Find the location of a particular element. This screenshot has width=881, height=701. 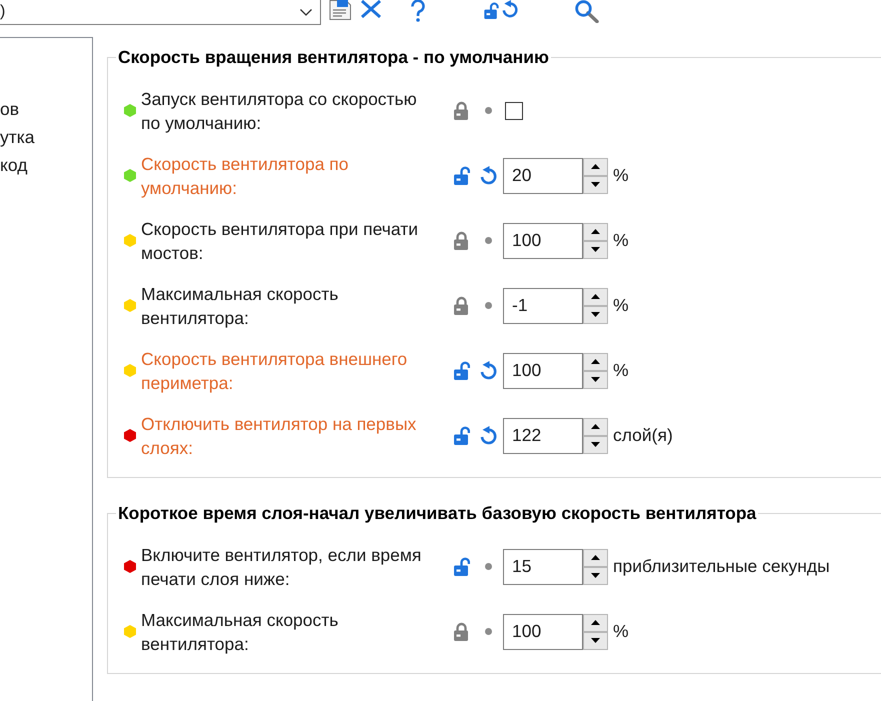

value-field: -1 is located at coordinates (543, 306).